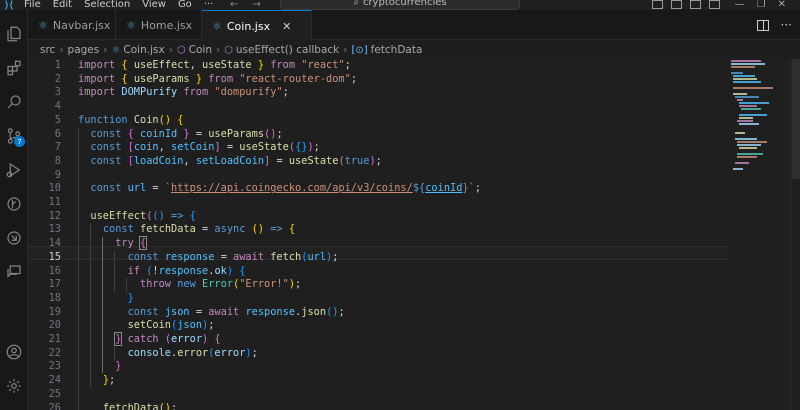 Image resolution: width=800 pixels, height=410 pixels. I want to click on code-line: 13 const fetchData = async () => {, so click(378, 230).